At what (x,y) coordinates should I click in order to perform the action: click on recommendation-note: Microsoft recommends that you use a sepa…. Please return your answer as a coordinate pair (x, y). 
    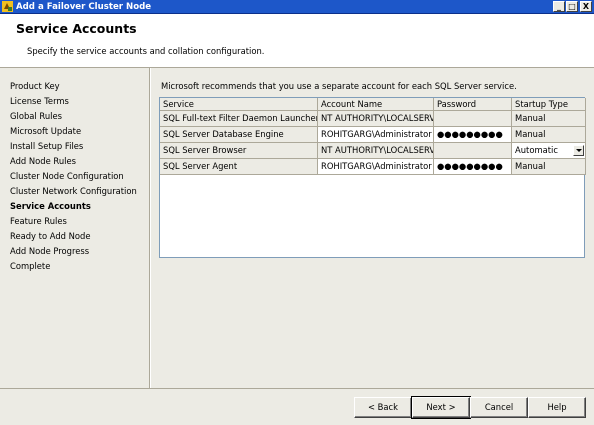
    Looking at the image, I should click on (339, 86).